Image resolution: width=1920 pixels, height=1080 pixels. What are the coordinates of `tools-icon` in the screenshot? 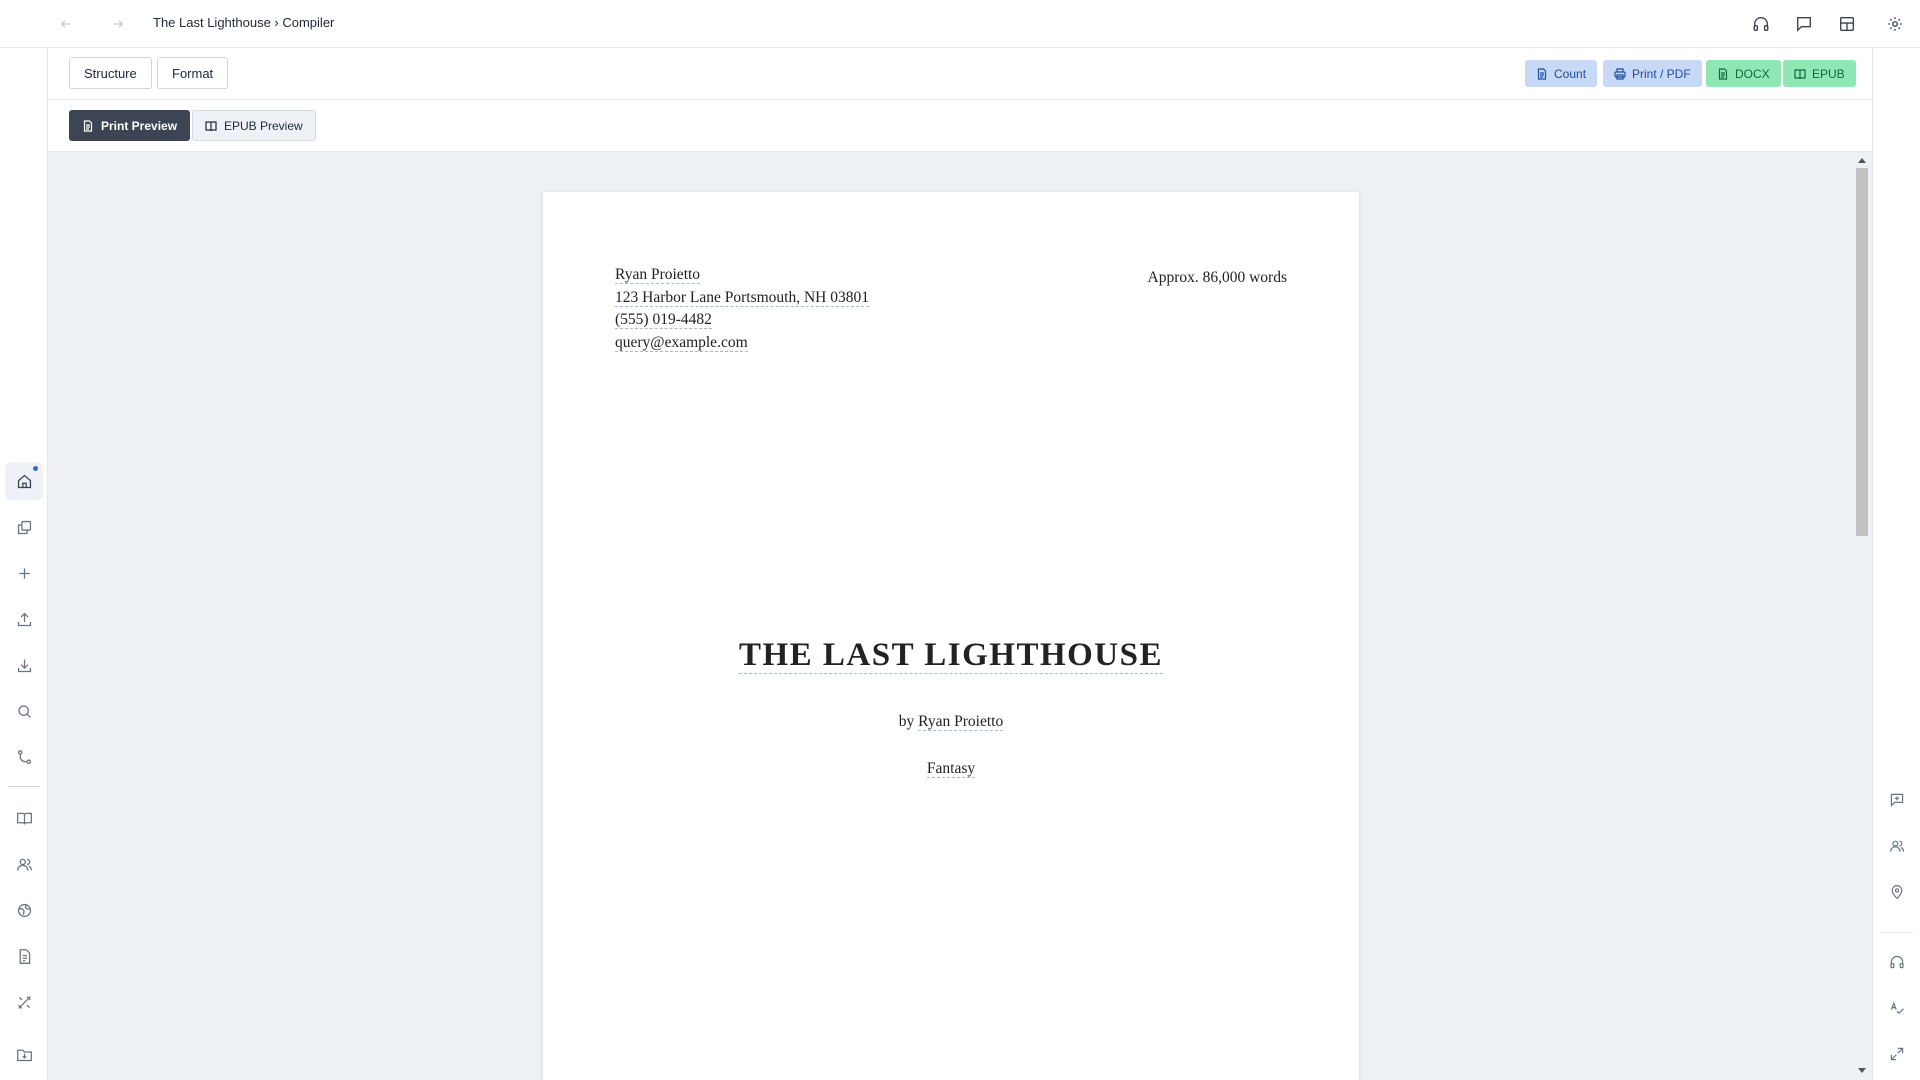 It's located at (24, 1002).